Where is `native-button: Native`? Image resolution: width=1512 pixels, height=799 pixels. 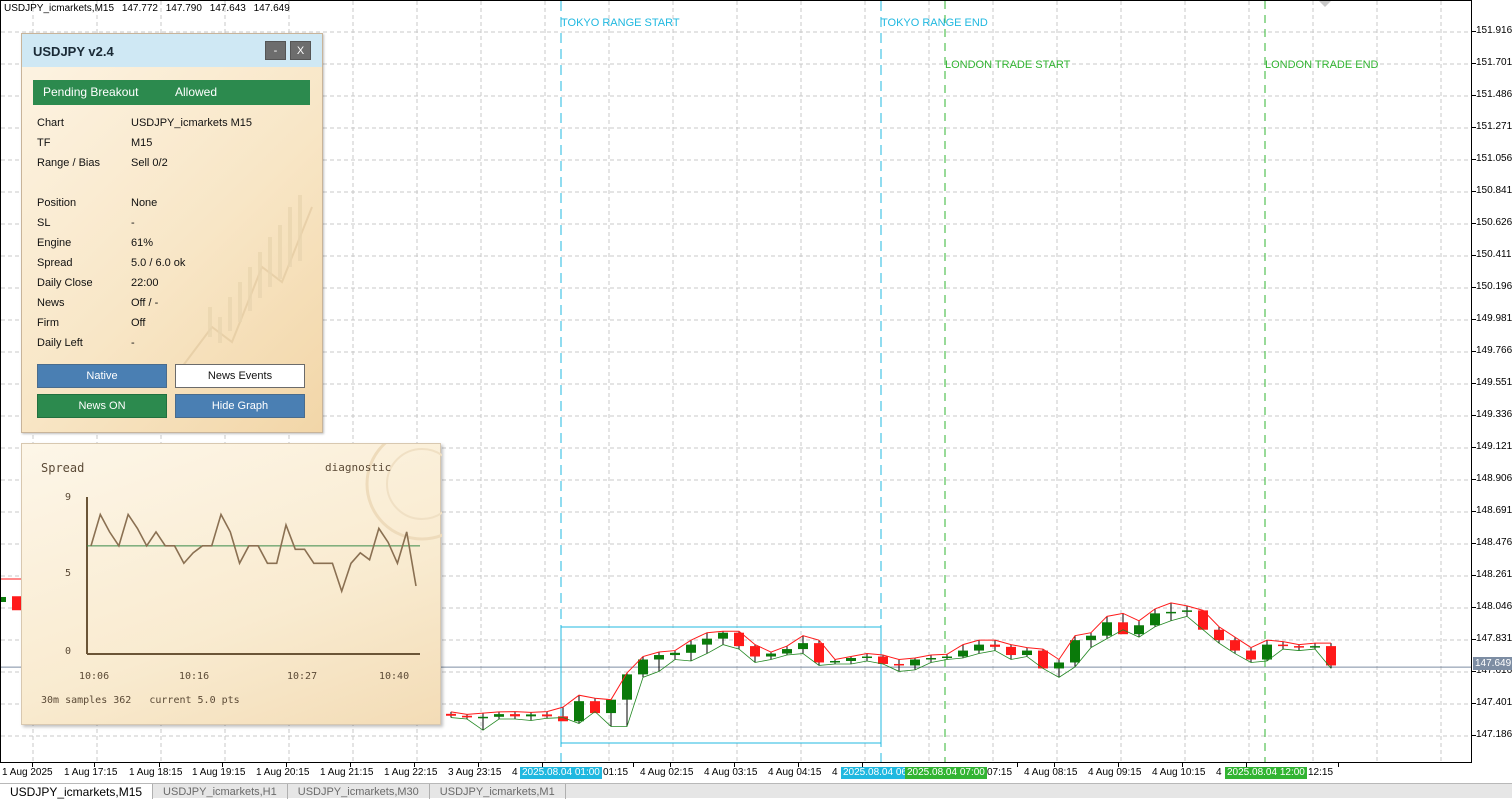 native-button: Native is located at coordinates (102, 376).